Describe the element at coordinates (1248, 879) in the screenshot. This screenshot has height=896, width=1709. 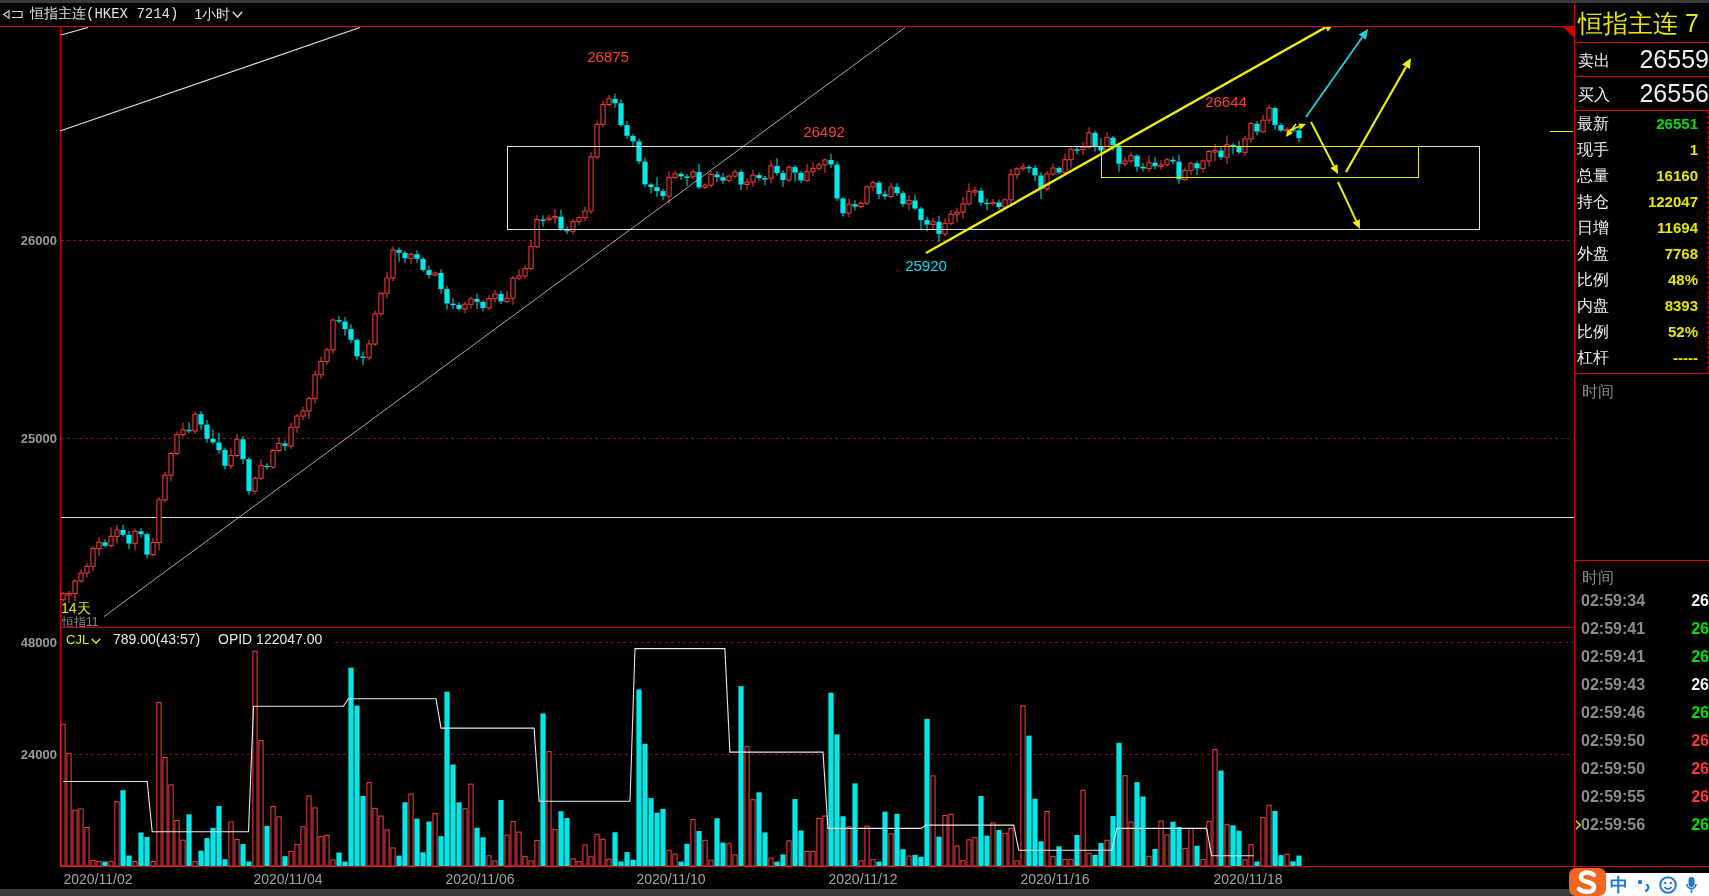
I see `date-label: 2020/11/18` at that location.